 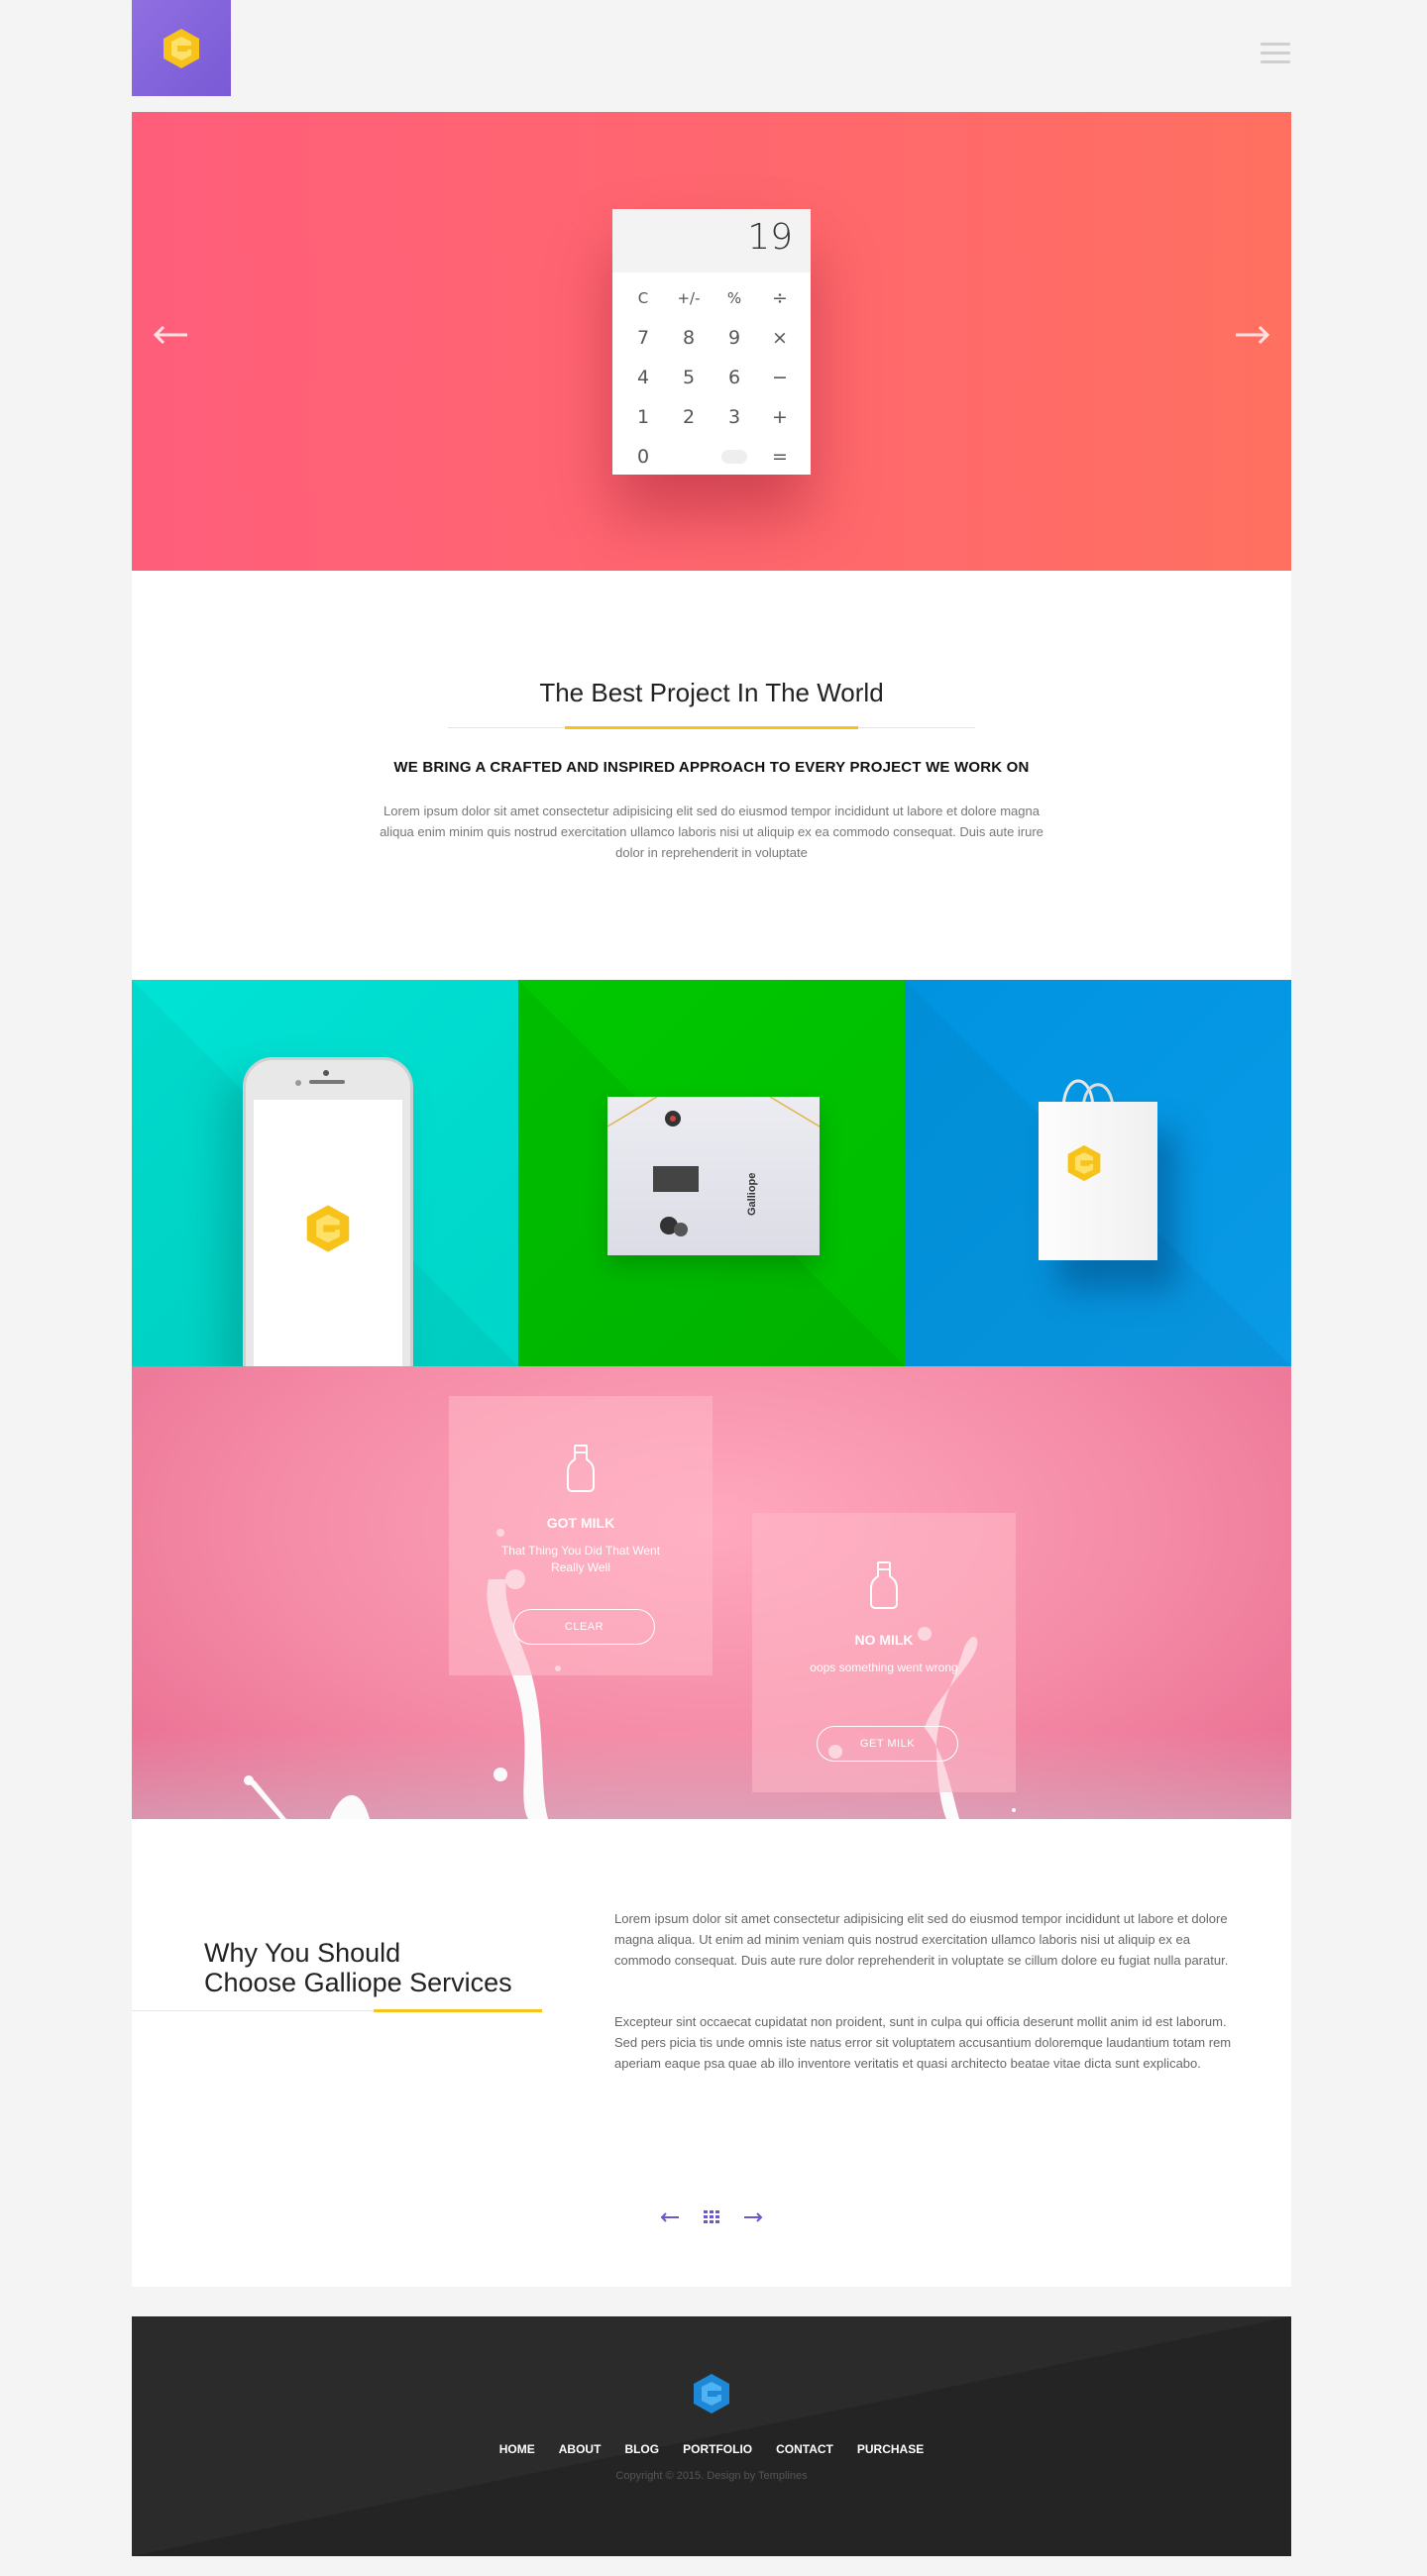 I want to click on calc-key-dot, so click(x=734, y=457).